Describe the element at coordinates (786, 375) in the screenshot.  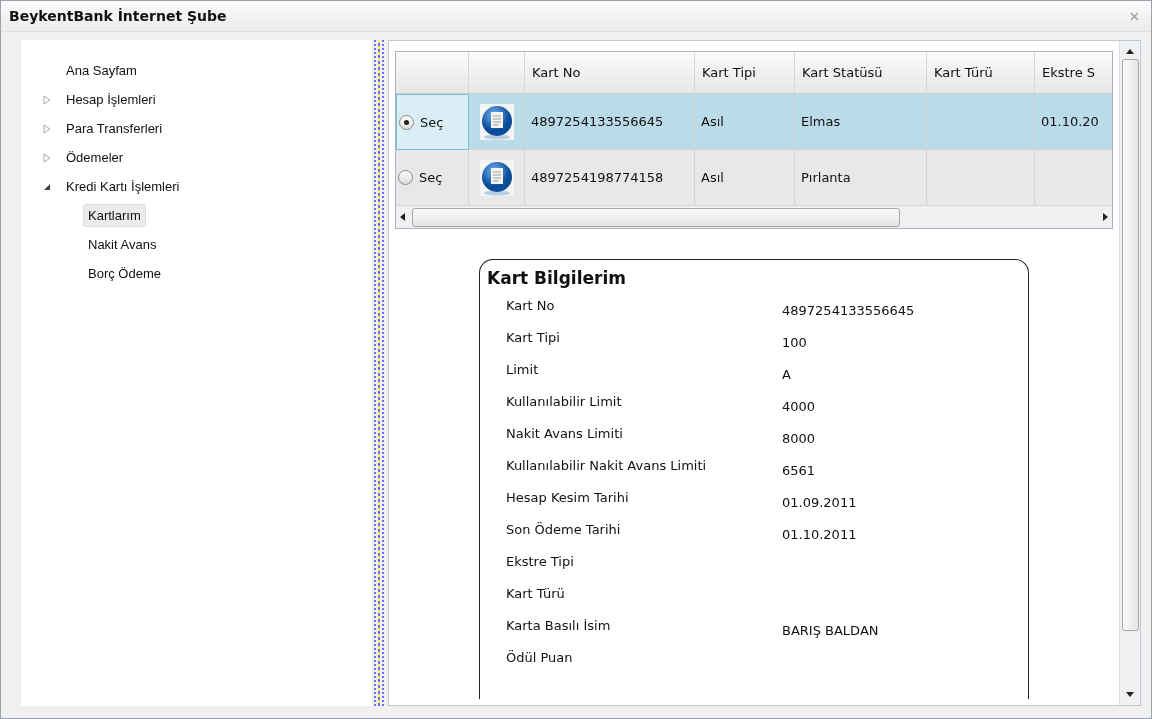
I see `field-value: A` at that location.